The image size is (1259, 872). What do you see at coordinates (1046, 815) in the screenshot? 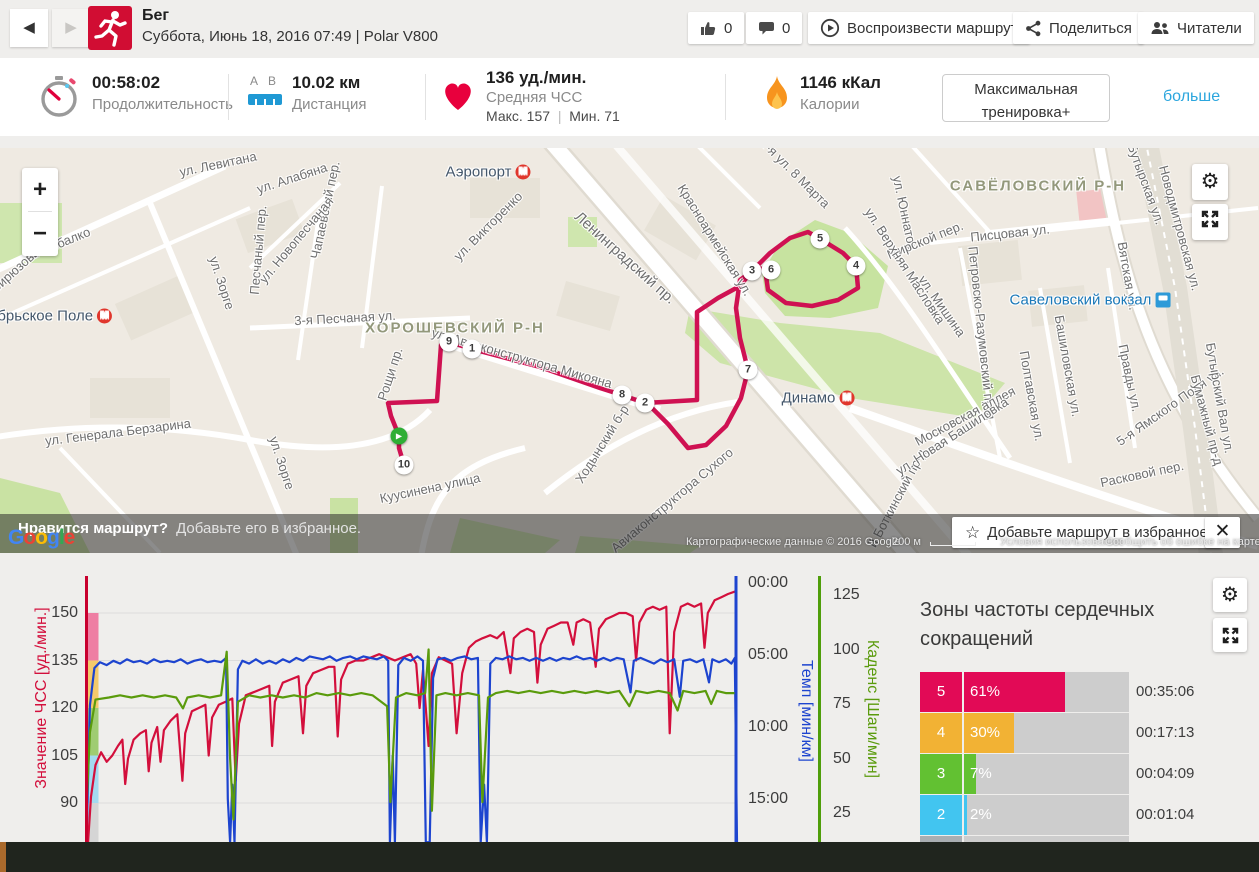
I see `hr-zone-bar-track: 2%` at bounding box center [1046, 815].